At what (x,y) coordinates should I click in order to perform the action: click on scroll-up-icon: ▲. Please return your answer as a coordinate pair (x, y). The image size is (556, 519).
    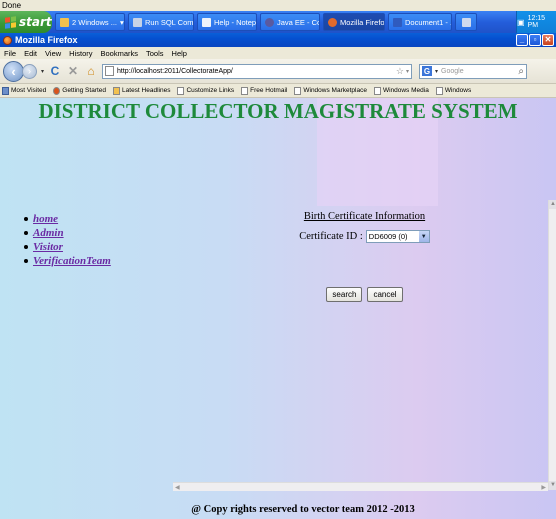
    Looking at the image, I should click on (552, 204).